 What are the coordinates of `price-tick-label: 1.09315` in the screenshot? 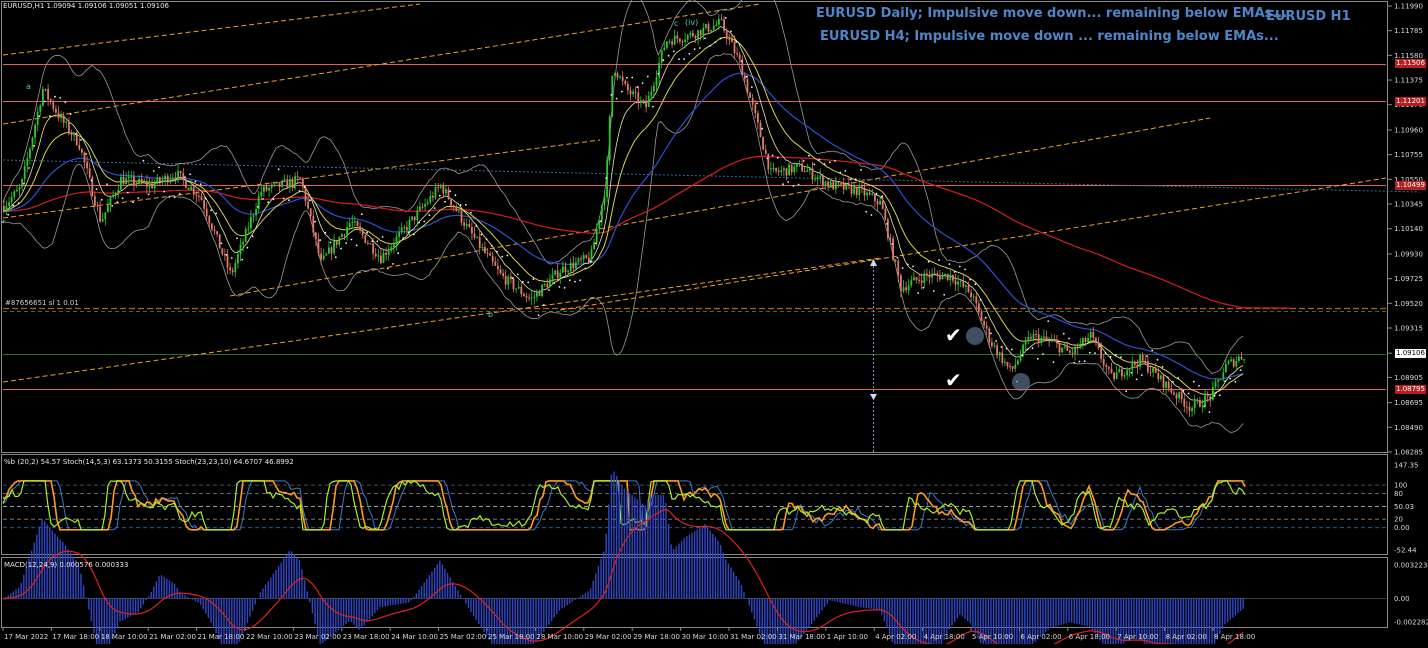 It's located at (1408, 329).